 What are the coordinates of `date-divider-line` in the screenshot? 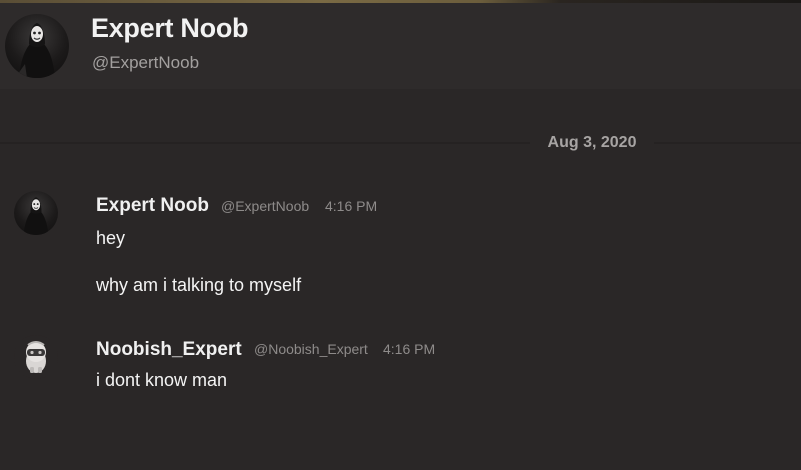 It's located at (400, 143).